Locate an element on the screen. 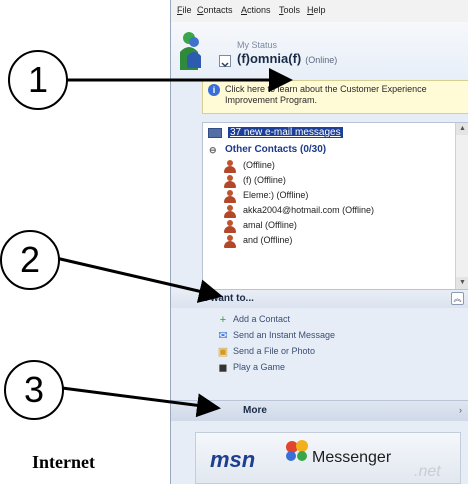 The image size is (468, 484). callout-3: 3 is located at coordinates (34, 390).